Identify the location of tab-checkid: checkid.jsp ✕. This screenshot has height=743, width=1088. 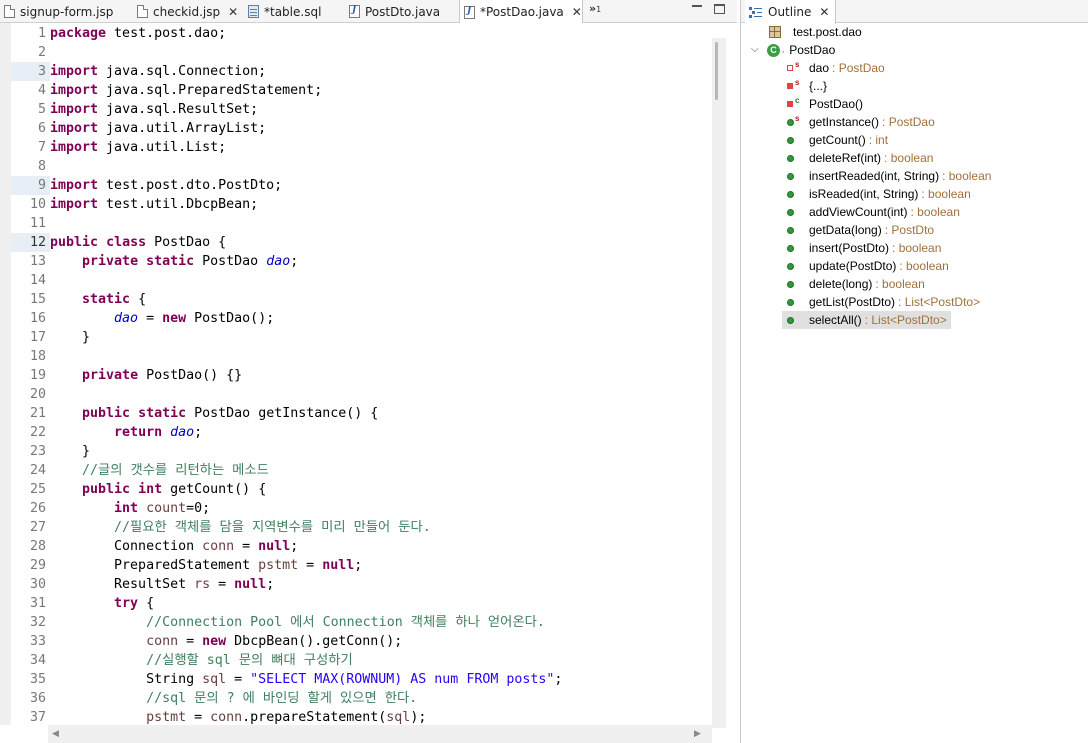
(188, 11).